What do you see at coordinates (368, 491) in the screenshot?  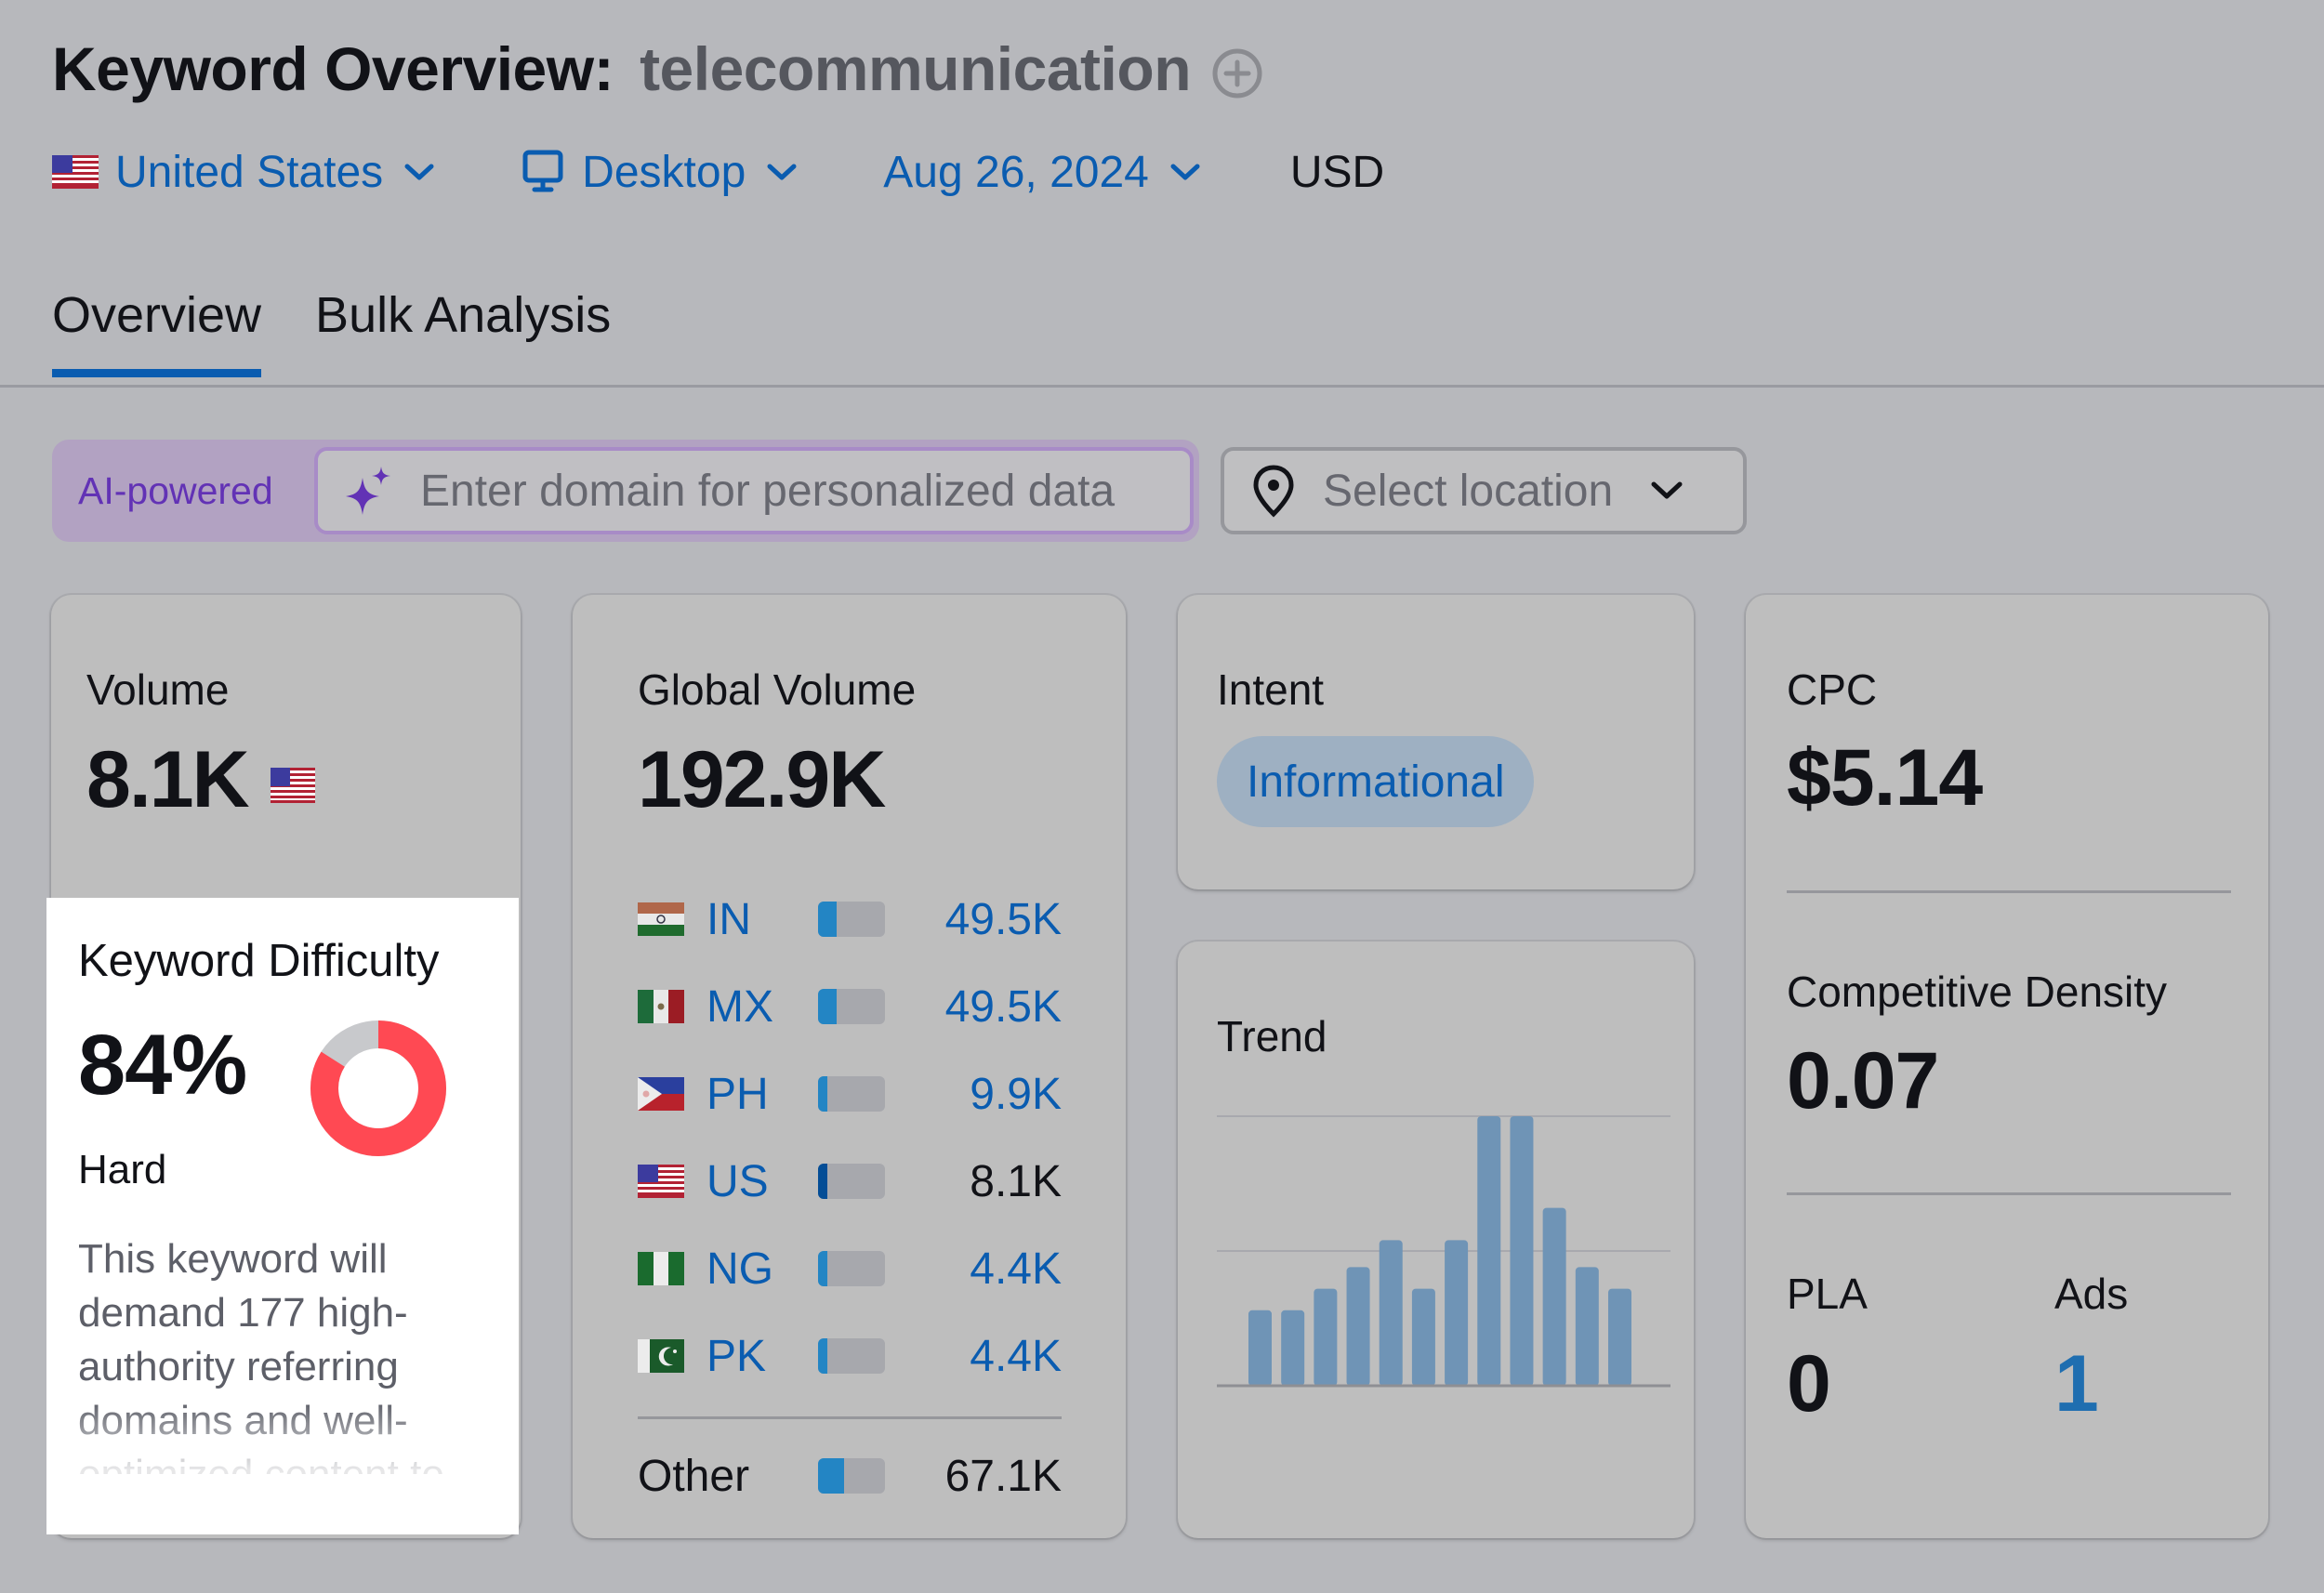 I see `sparkle-icon` at bounding box center [368, 491].